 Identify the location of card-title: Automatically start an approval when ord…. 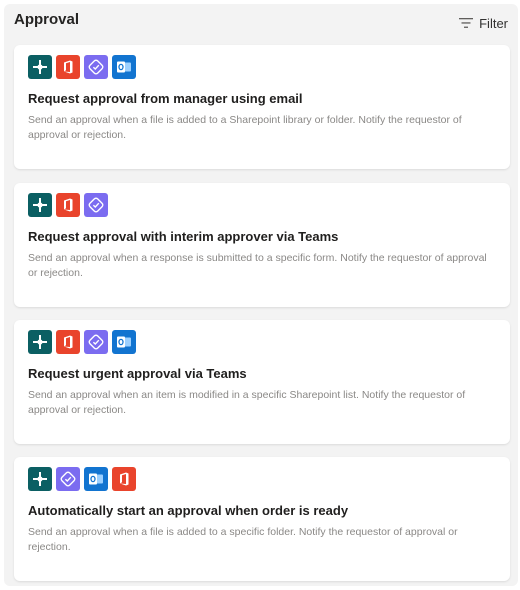
(188, 510).